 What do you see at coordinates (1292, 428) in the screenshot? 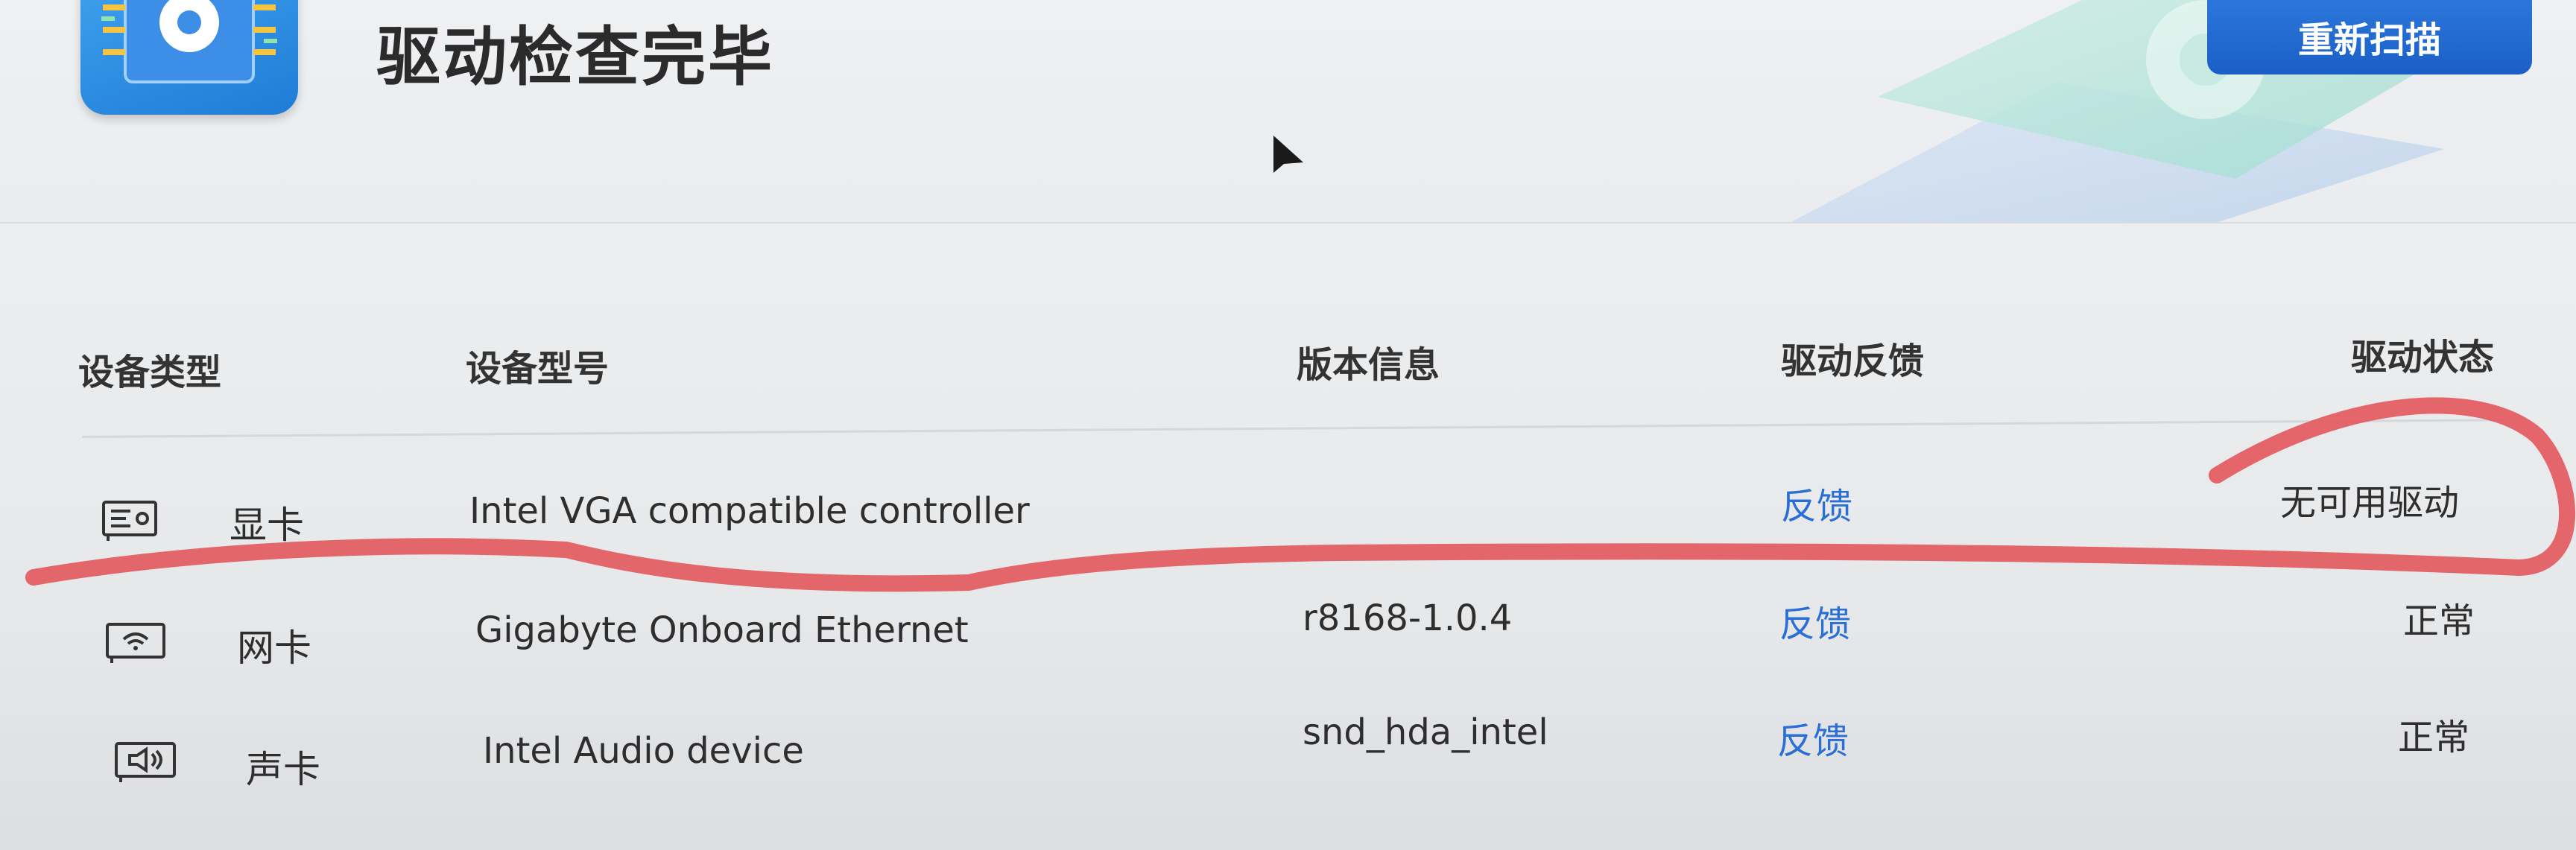
I see `header-divider` at bounding box center [1292, 428].